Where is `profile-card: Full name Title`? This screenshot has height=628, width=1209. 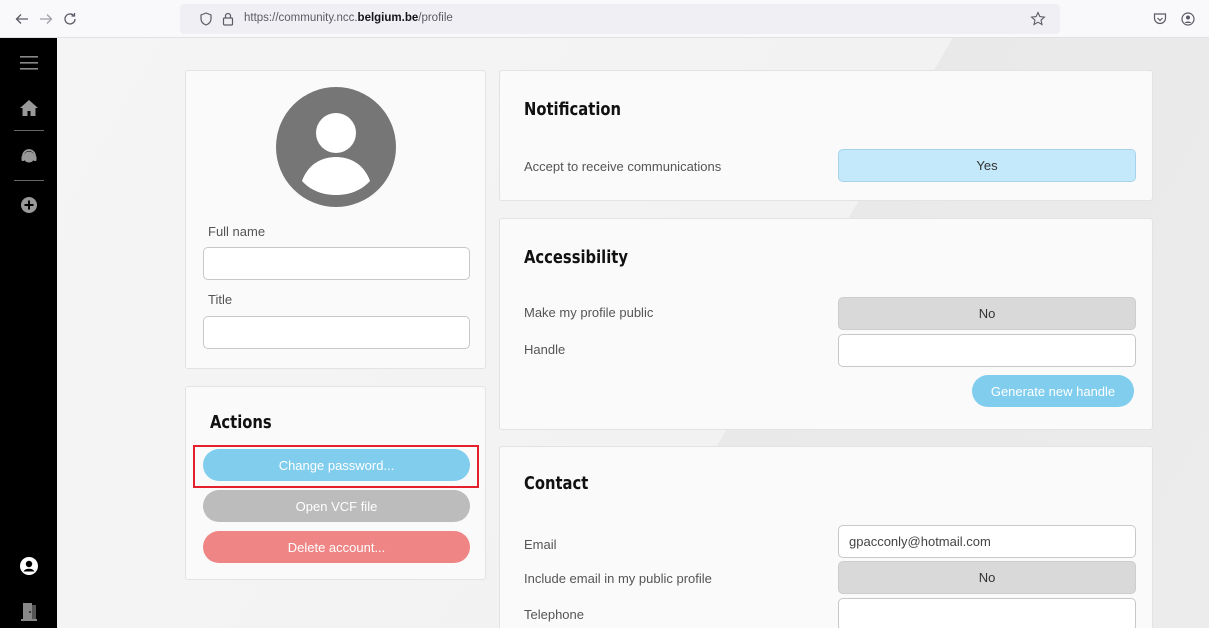 profile-card: Full name Title is located at coordinates (335, 219).